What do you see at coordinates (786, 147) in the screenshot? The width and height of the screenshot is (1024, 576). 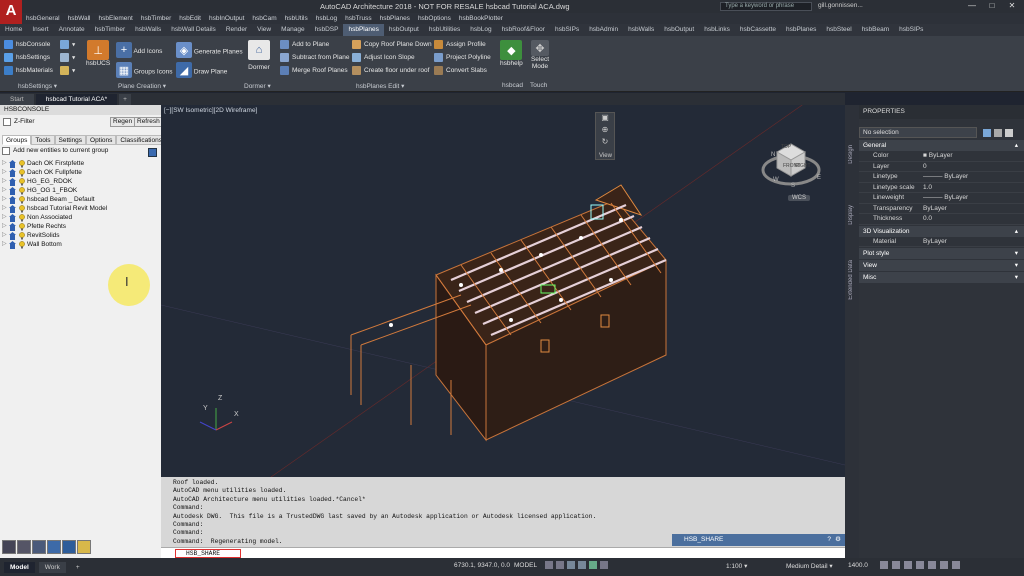 I see `cube-face-top: TOP` at bounding box center [786, 147].